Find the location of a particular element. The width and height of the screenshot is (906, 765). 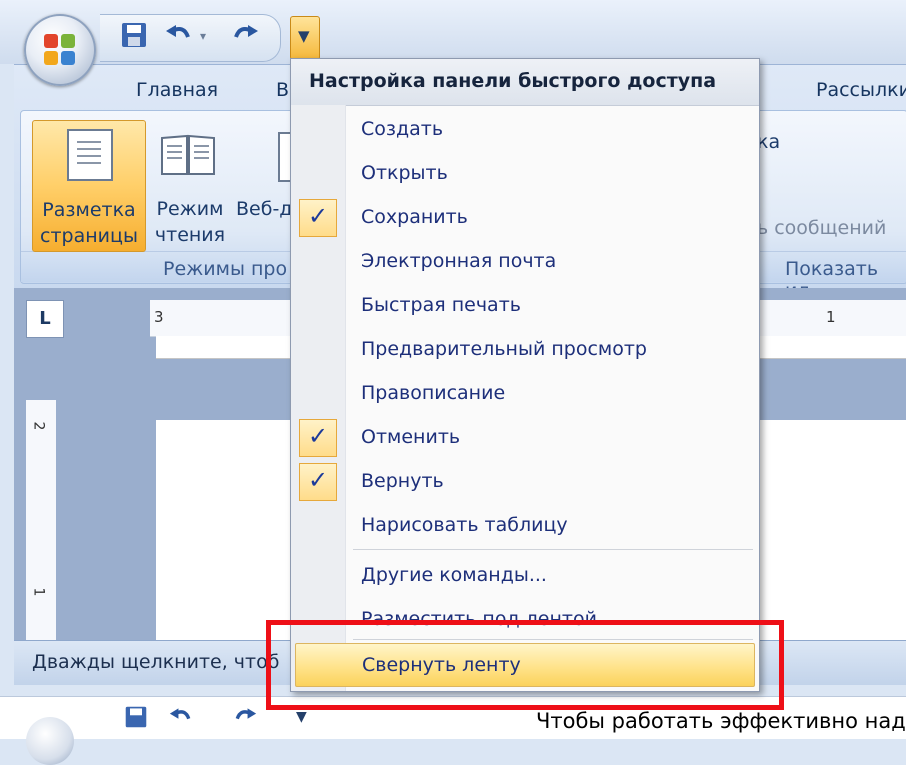

menu-item-label: Электронная почта is located at coordinates (459, 261).